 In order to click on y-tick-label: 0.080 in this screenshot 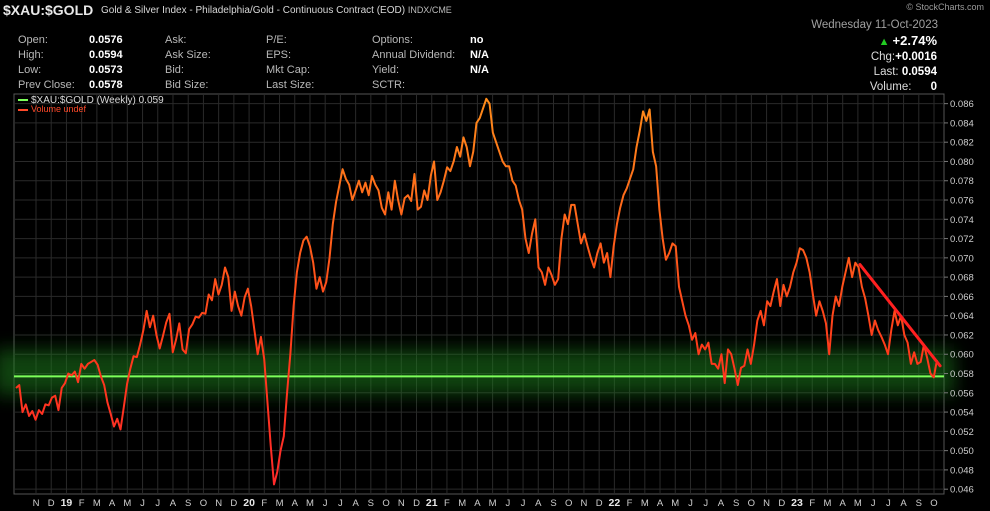, I will do `click(962, 162)`.